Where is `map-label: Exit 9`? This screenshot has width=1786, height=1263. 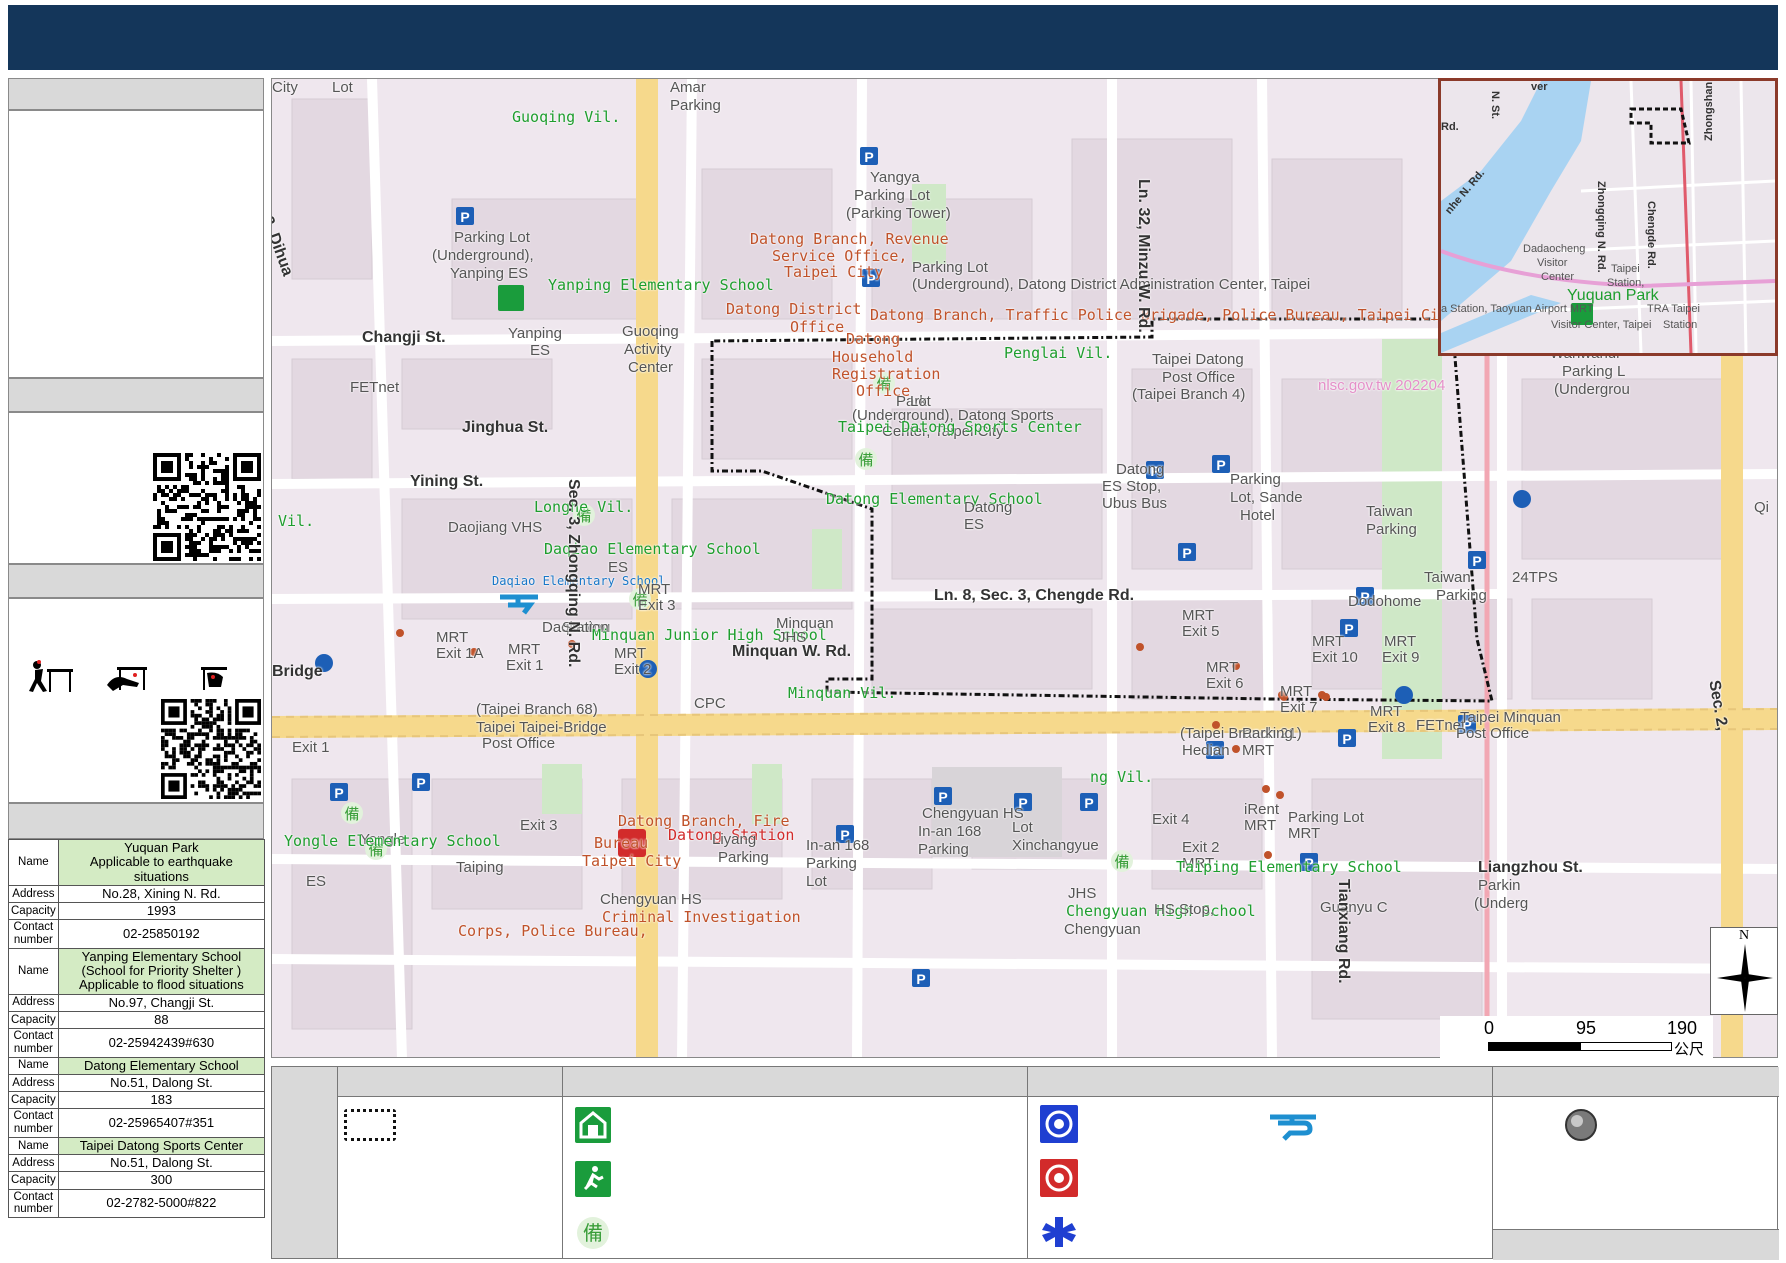
map-label: Exit 9 is located at coordinates (1401, 657).